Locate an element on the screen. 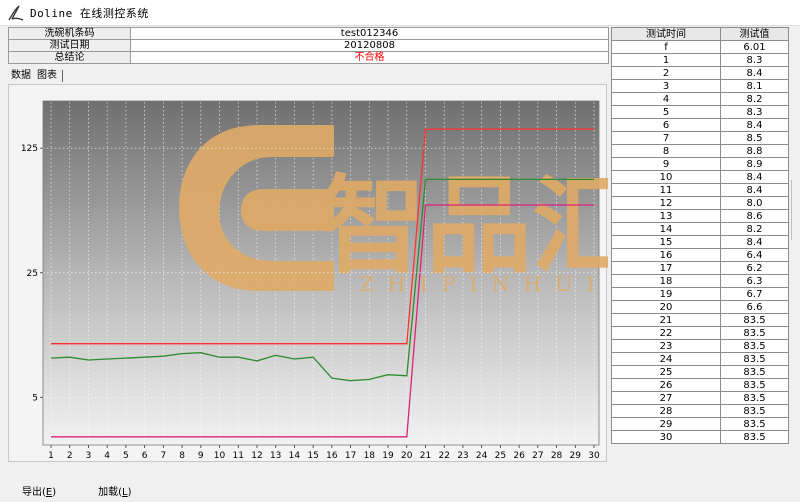 The image size is (800, 502). x-tick-label: 3 is located at coordinates (89, 456).